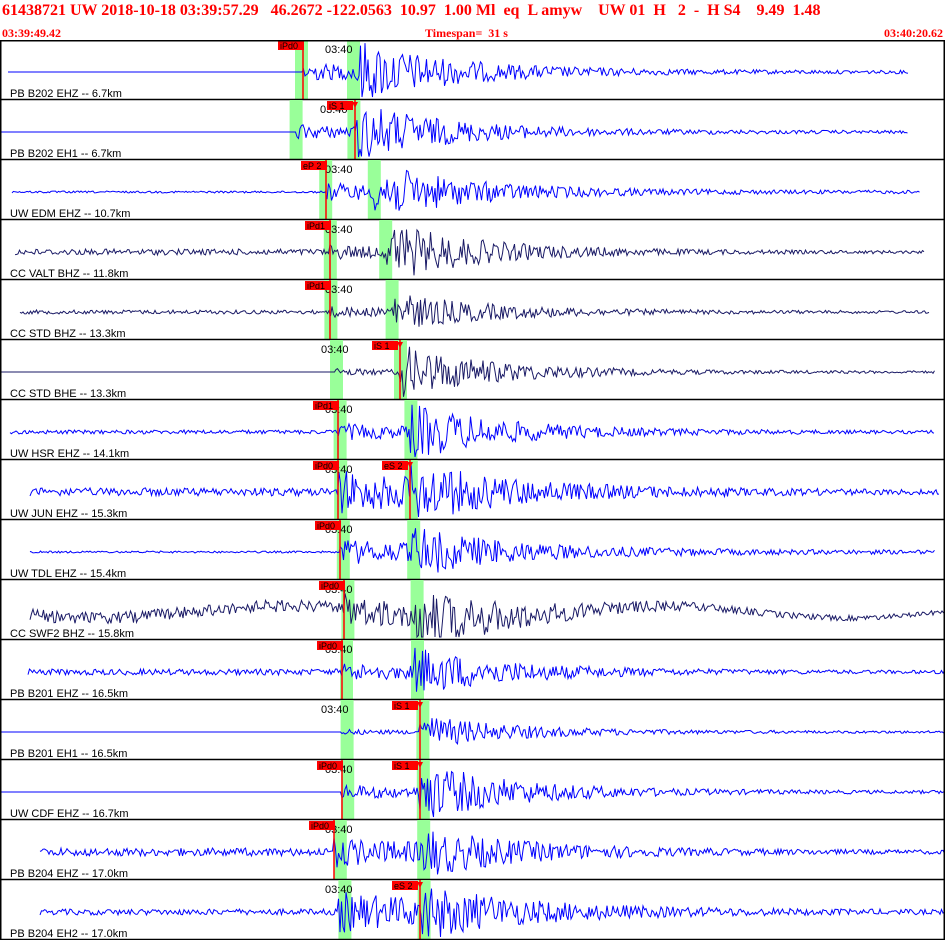  I want to click on trace-row: 03:40iPd0PB B204 EHZ -- 17.0km, so click(472, 850).